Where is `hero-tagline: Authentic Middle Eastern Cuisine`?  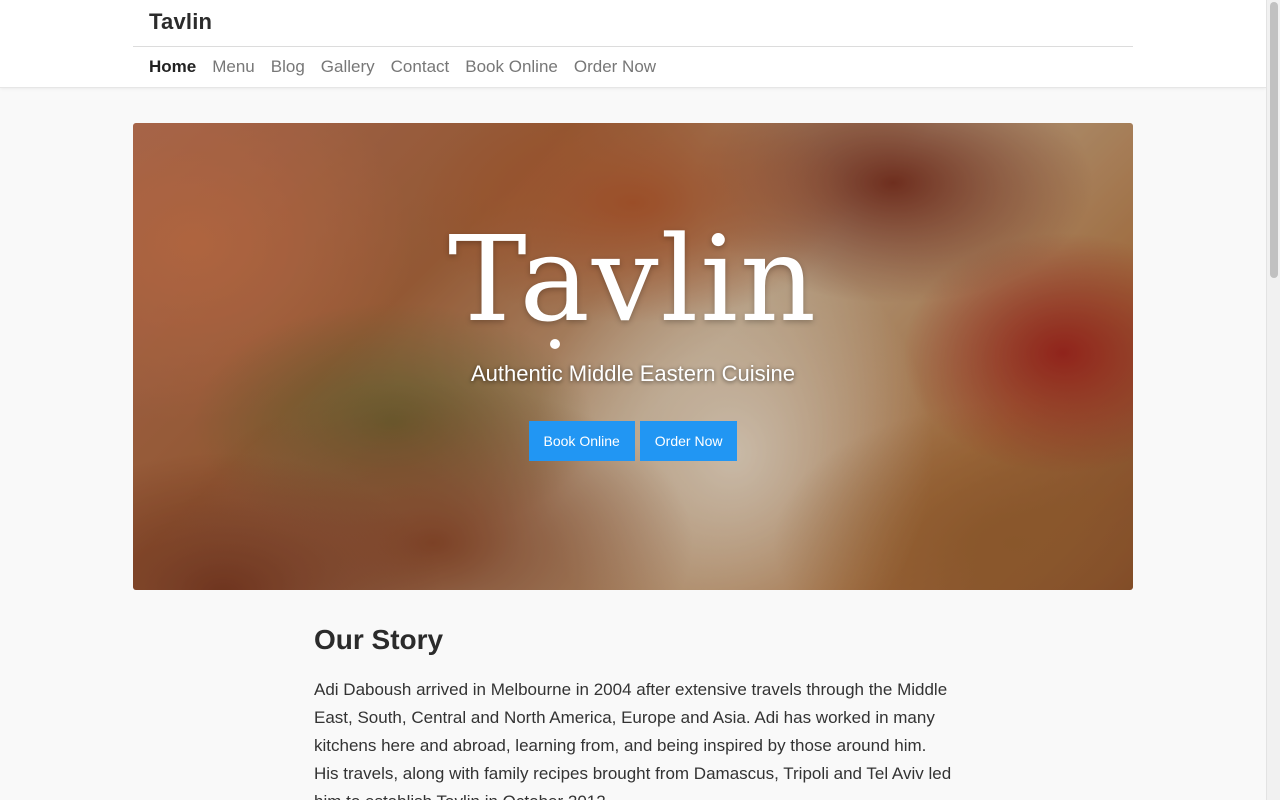
hero-tagline: Authentic Middle Eastern Cuisine is located at coordinates (633, 373).